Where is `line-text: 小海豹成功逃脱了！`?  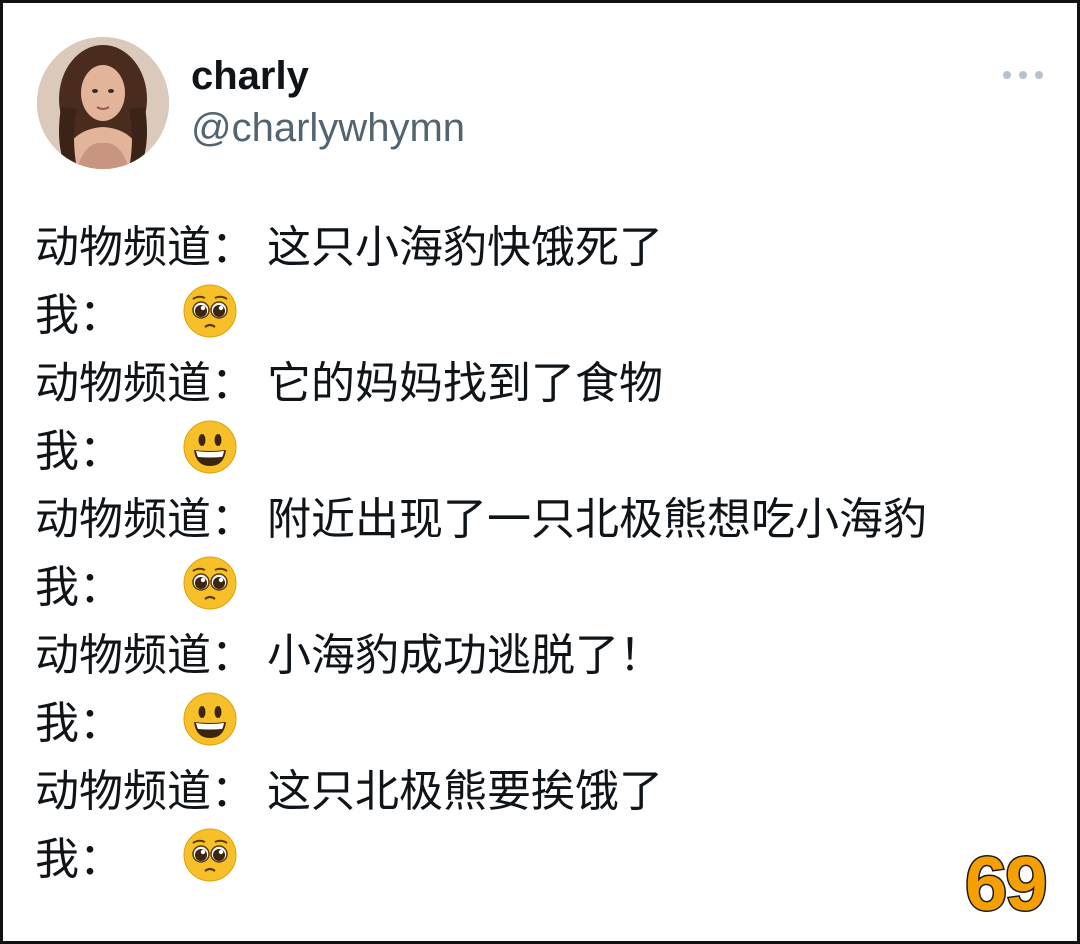
line-text: 小海豹成功逃脱了！ is located at coordinates (465, 655).